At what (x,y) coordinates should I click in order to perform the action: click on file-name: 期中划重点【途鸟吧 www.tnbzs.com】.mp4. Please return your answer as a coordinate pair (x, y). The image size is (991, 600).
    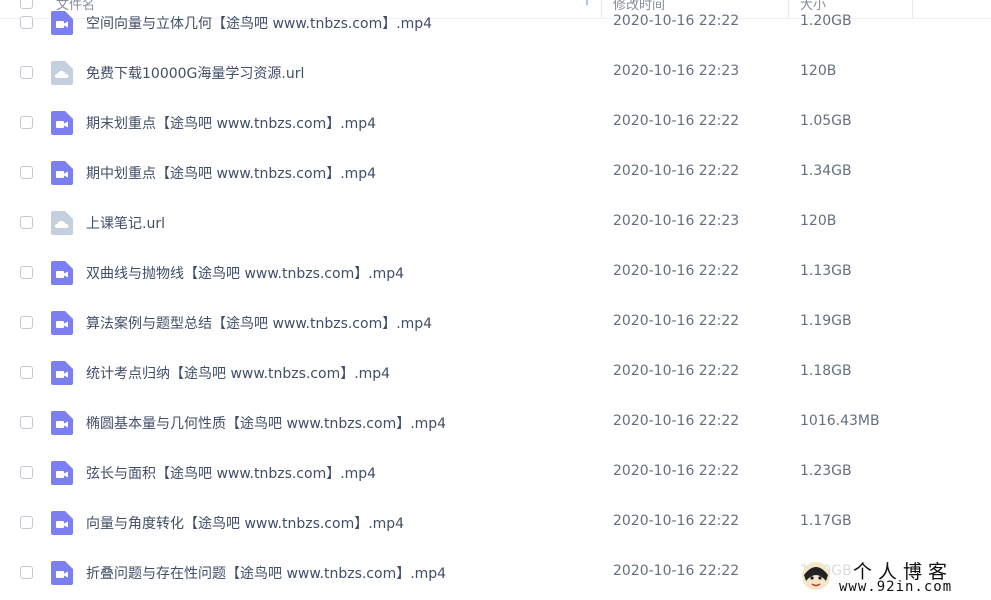
    Looking at the image, I should click on (231, 173).